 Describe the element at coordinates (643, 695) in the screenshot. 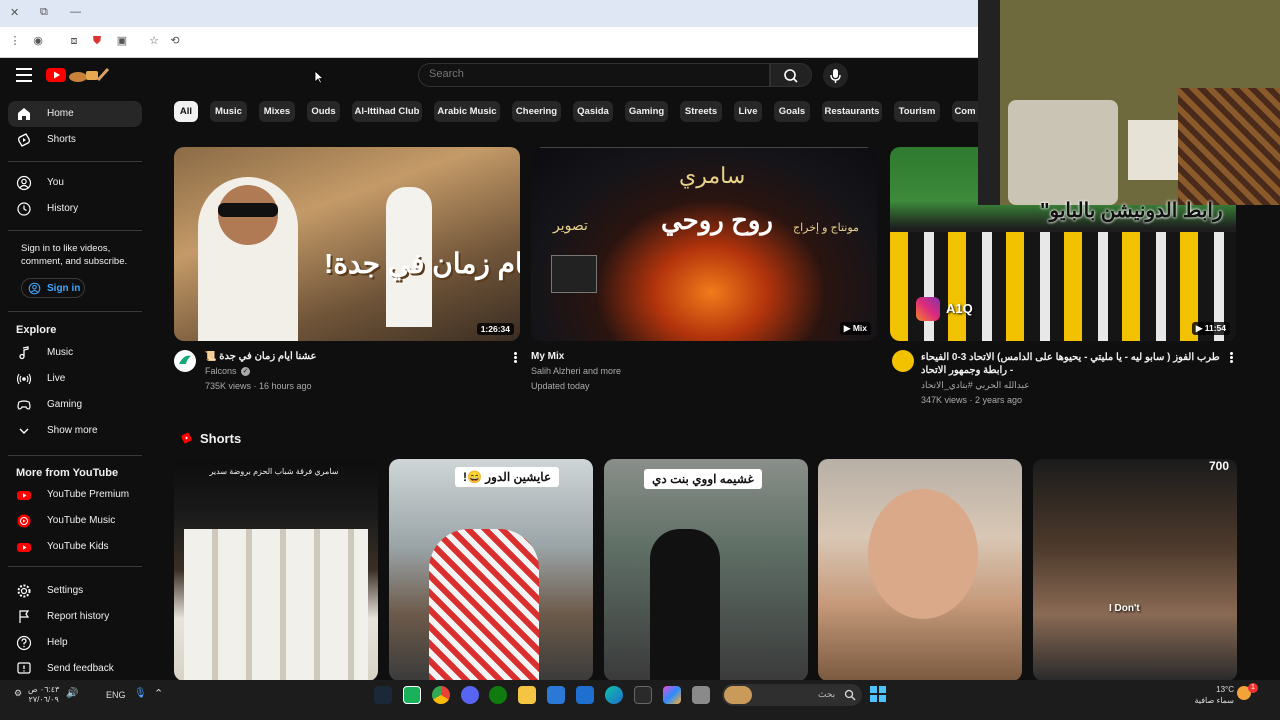

I see `epic-games-icon` at that location.